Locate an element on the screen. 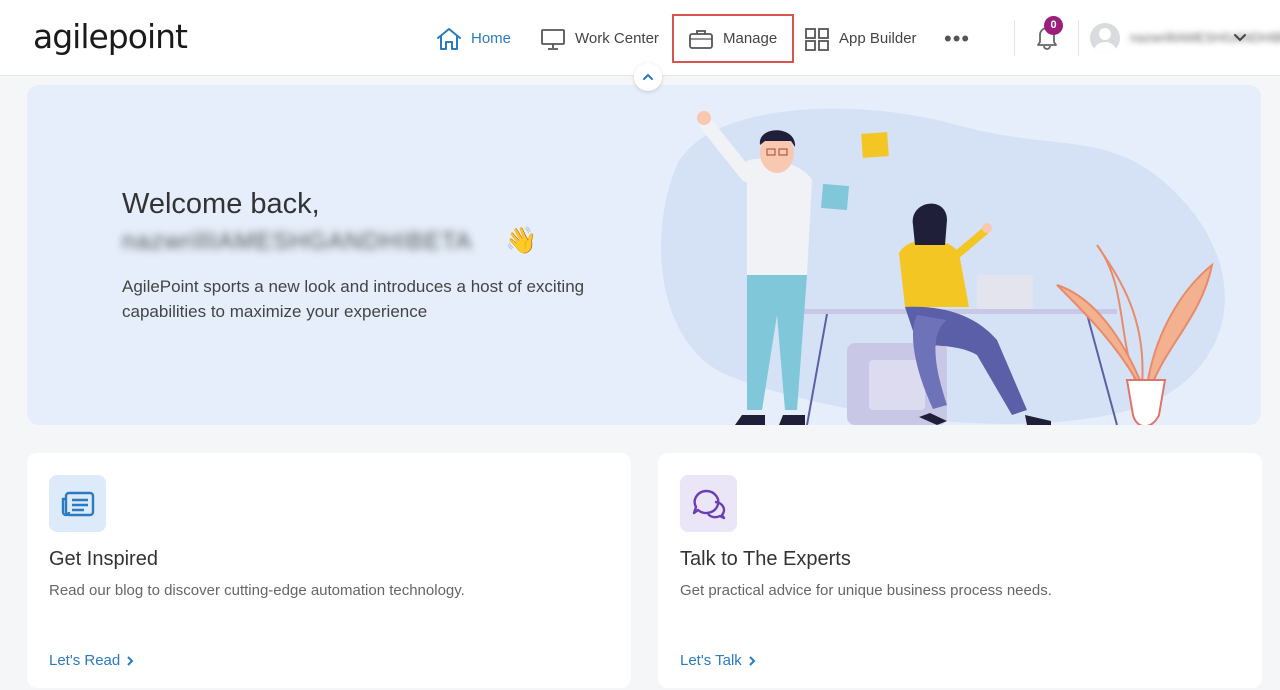 Image resolution: width=1280 pixels, height=690 pixels. welcome-user-name: nazwrillIAMESHGANDHIBETA is located at coordinates (297, 241).